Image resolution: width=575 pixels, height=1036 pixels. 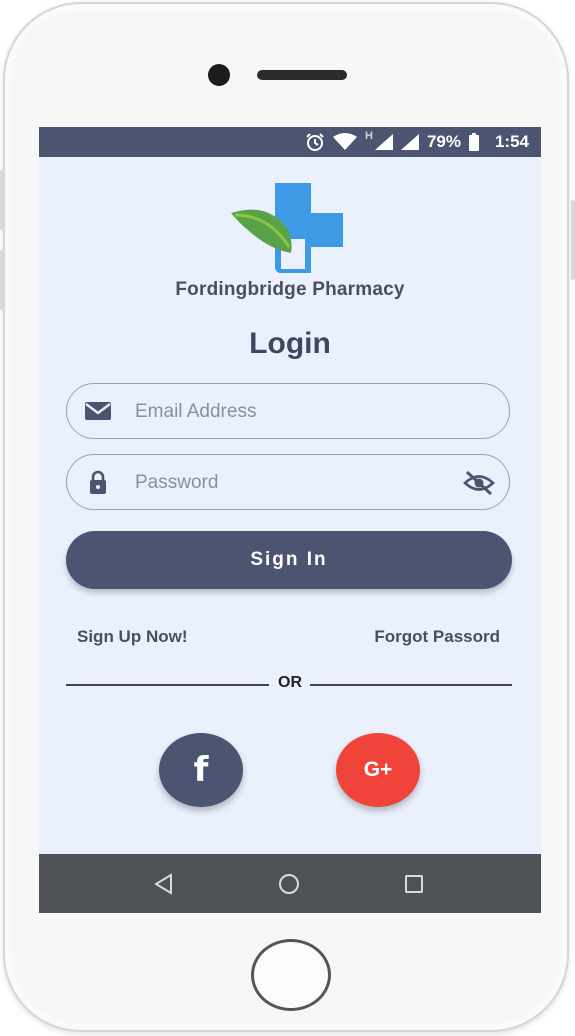 I want to click on alarm-icon, so click(x=315, y=142).